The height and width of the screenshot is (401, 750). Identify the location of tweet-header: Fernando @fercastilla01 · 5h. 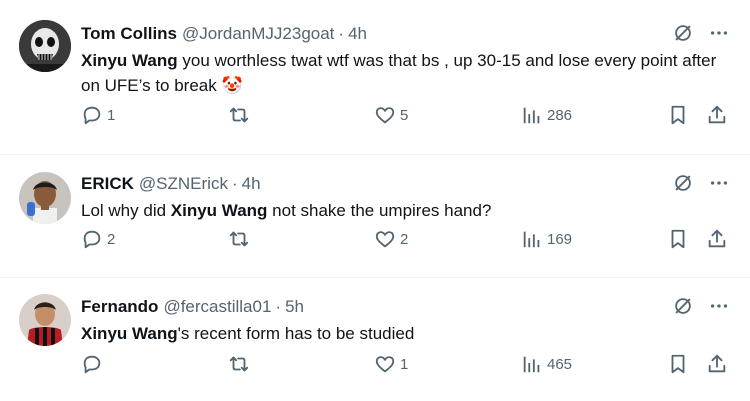
(405, 307).